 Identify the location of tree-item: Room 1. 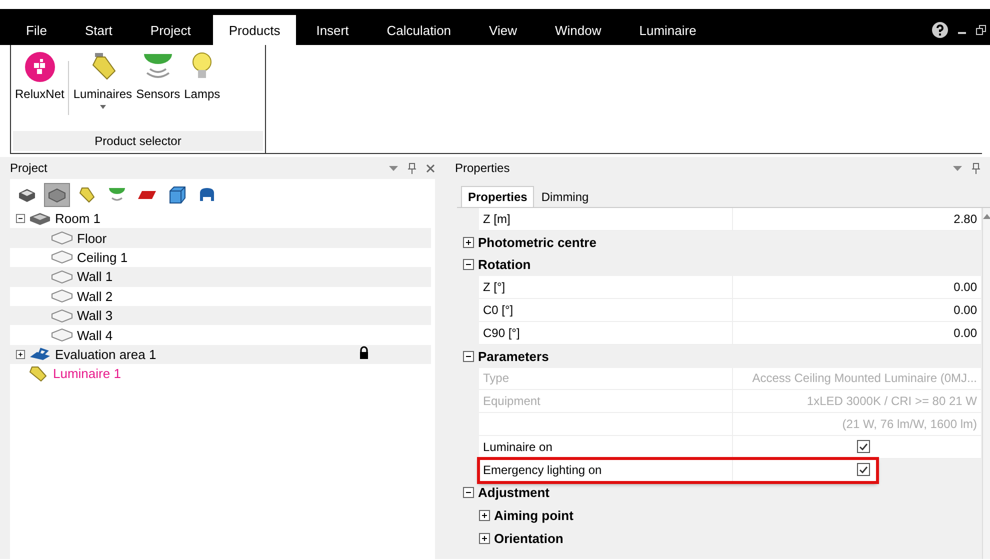
(78, 218).